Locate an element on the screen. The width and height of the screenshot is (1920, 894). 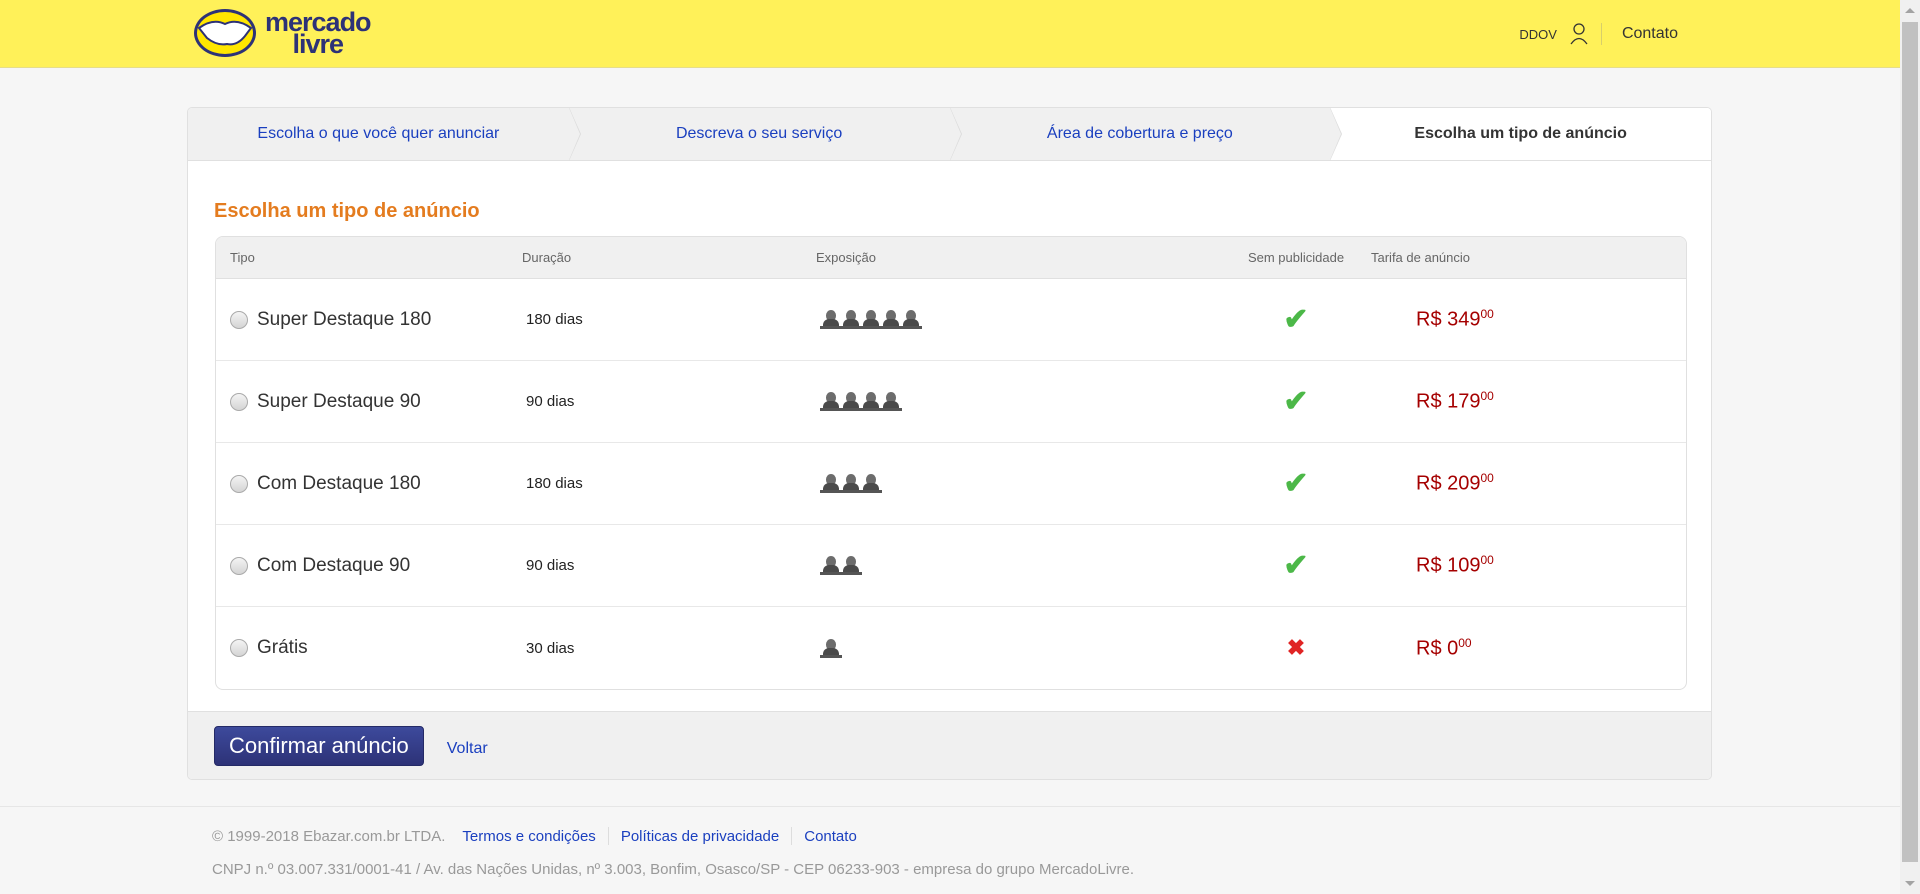
price-cell: R$ 34900 is located at coordinates (1455, 319).